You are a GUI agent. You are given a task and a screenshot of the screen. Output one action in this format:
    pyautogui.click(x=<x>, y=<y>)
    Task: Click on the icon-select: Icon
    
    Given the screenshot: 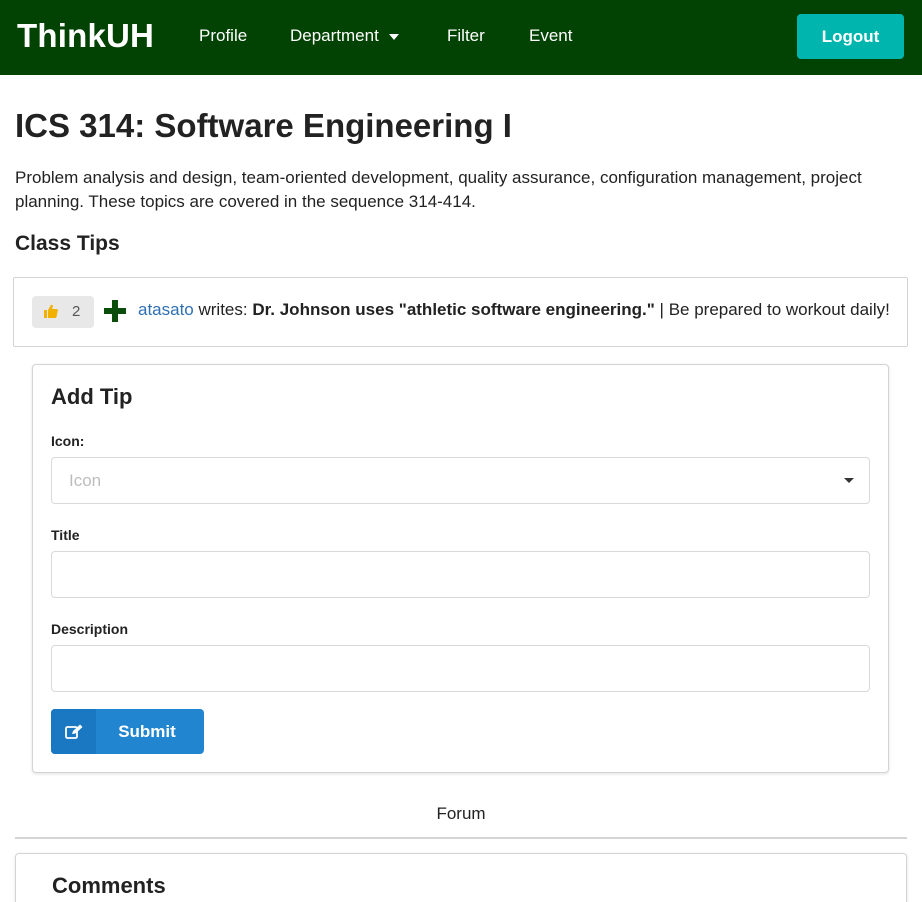 What is the action you would take?
    pyautogui.click(x=460, y=480)
    